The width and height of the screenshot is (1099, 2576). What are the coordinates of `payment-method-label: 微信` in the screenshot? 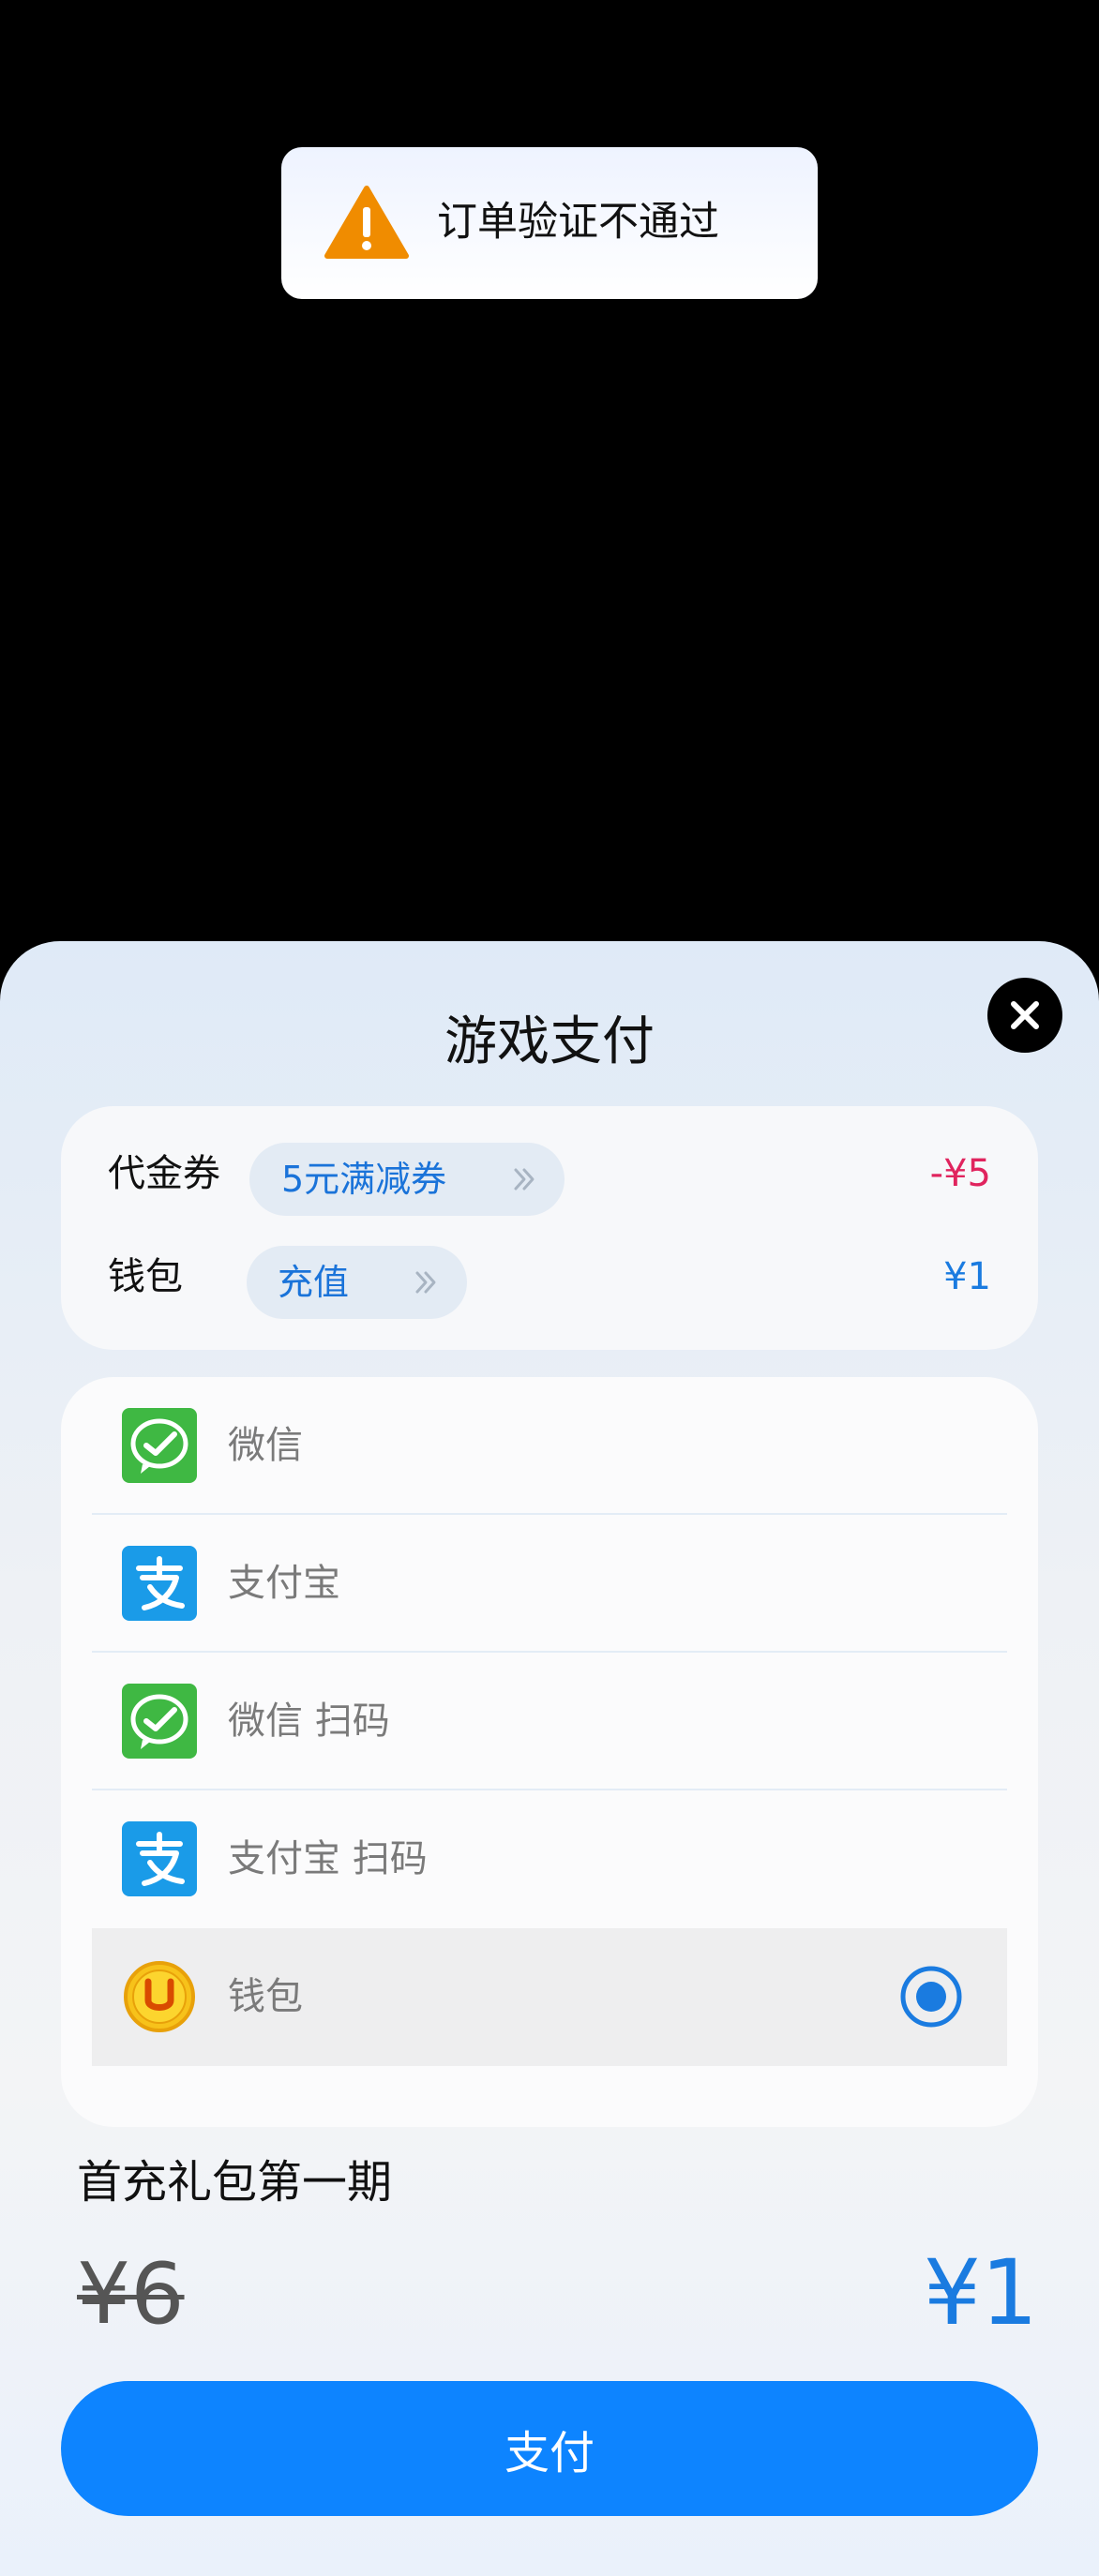 It's located at (265, 1446).